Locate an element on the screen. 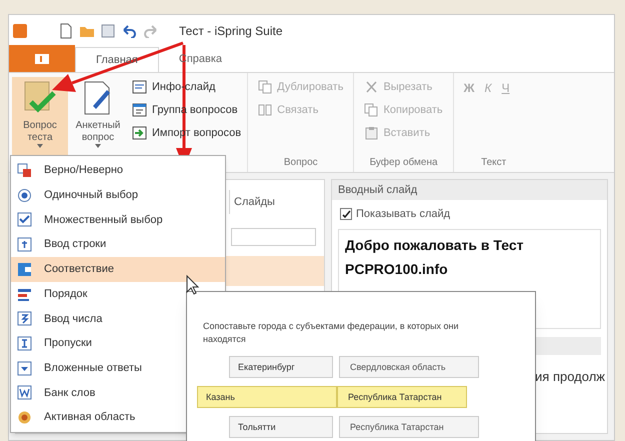  slide-field is located at coordinates (273, 237).